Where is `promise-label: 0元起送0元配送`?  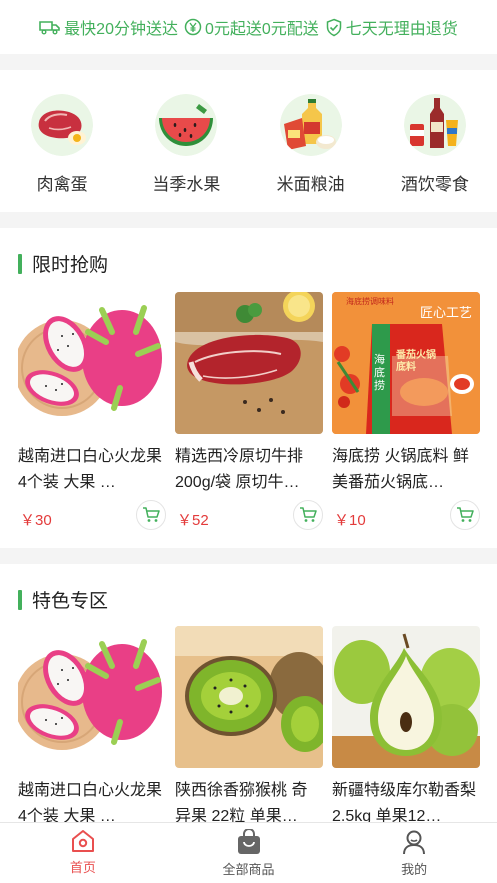 promise-label: 0元起送0元配送 is located at coordinates (261, 29).